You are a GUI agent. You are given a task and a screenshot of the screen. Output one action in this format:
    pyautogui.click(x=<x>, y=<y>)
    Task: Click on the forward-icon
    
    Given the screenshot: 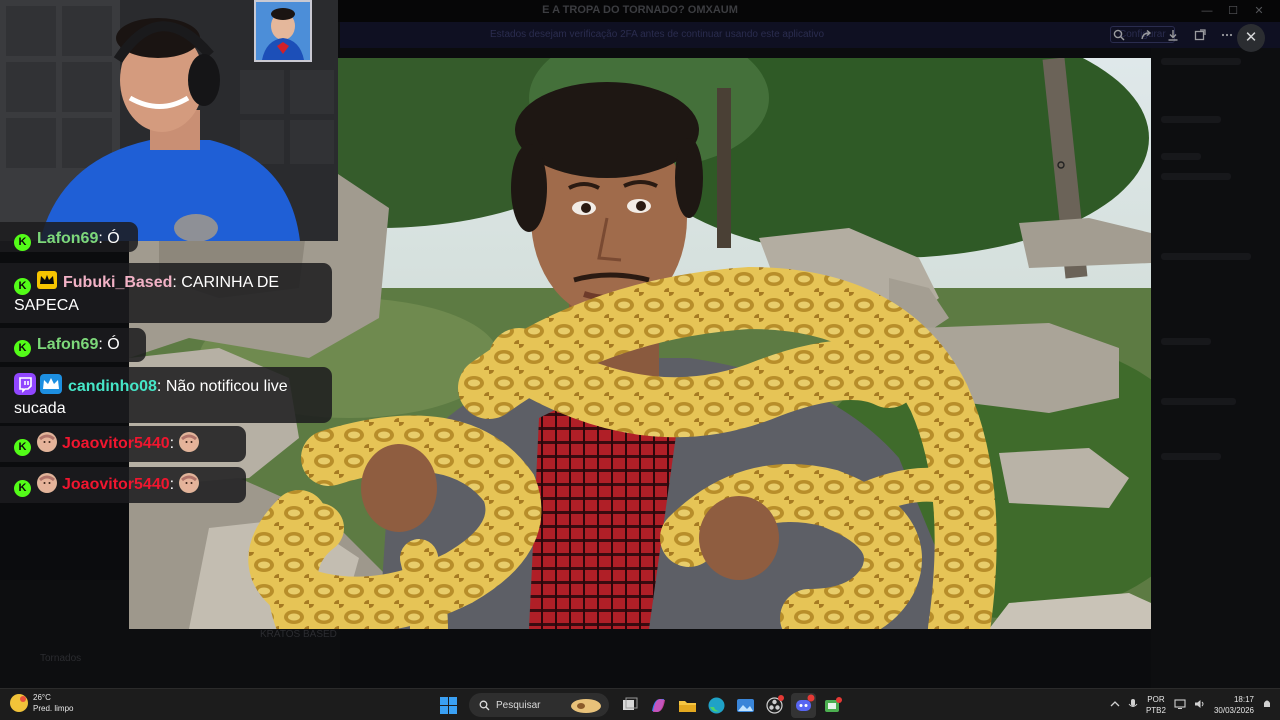 What is the action you would take?
    pyautogui.click(x=1146, y=37)
    